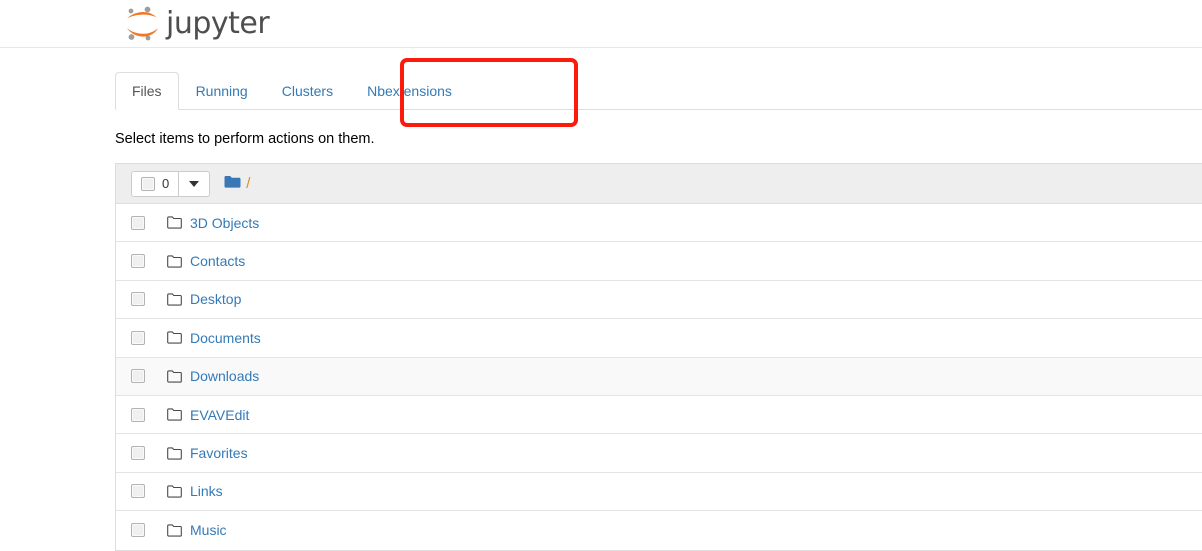 The width and height of the screenshot is (1202, 551). Describe the element at coordinates (206, 491) in the screenshot. I see `file-name-link: Links` at that location.